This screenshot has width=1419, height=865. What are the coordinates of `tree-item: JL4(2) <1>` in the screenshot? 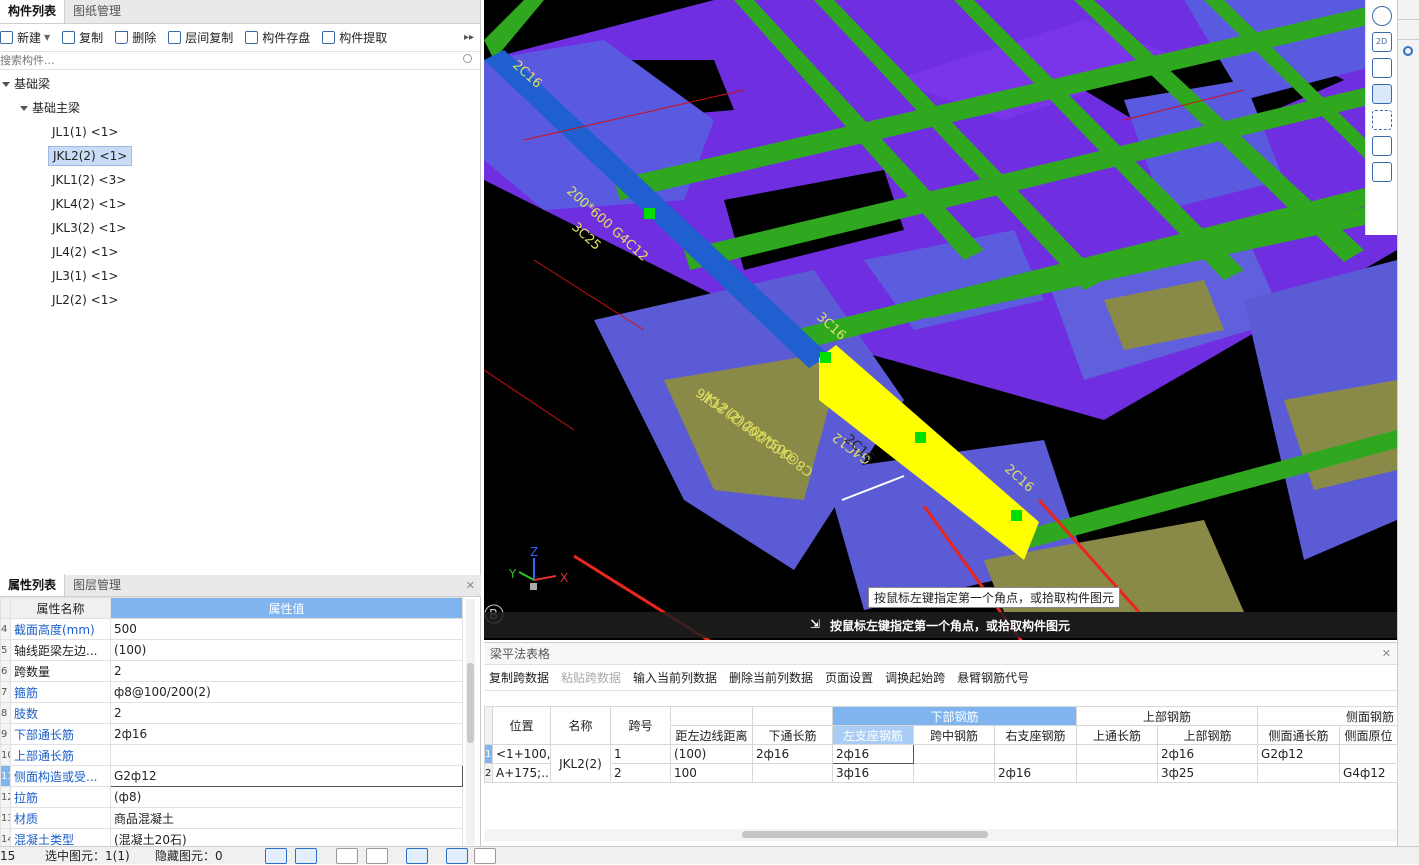 It's located at (240, 252).